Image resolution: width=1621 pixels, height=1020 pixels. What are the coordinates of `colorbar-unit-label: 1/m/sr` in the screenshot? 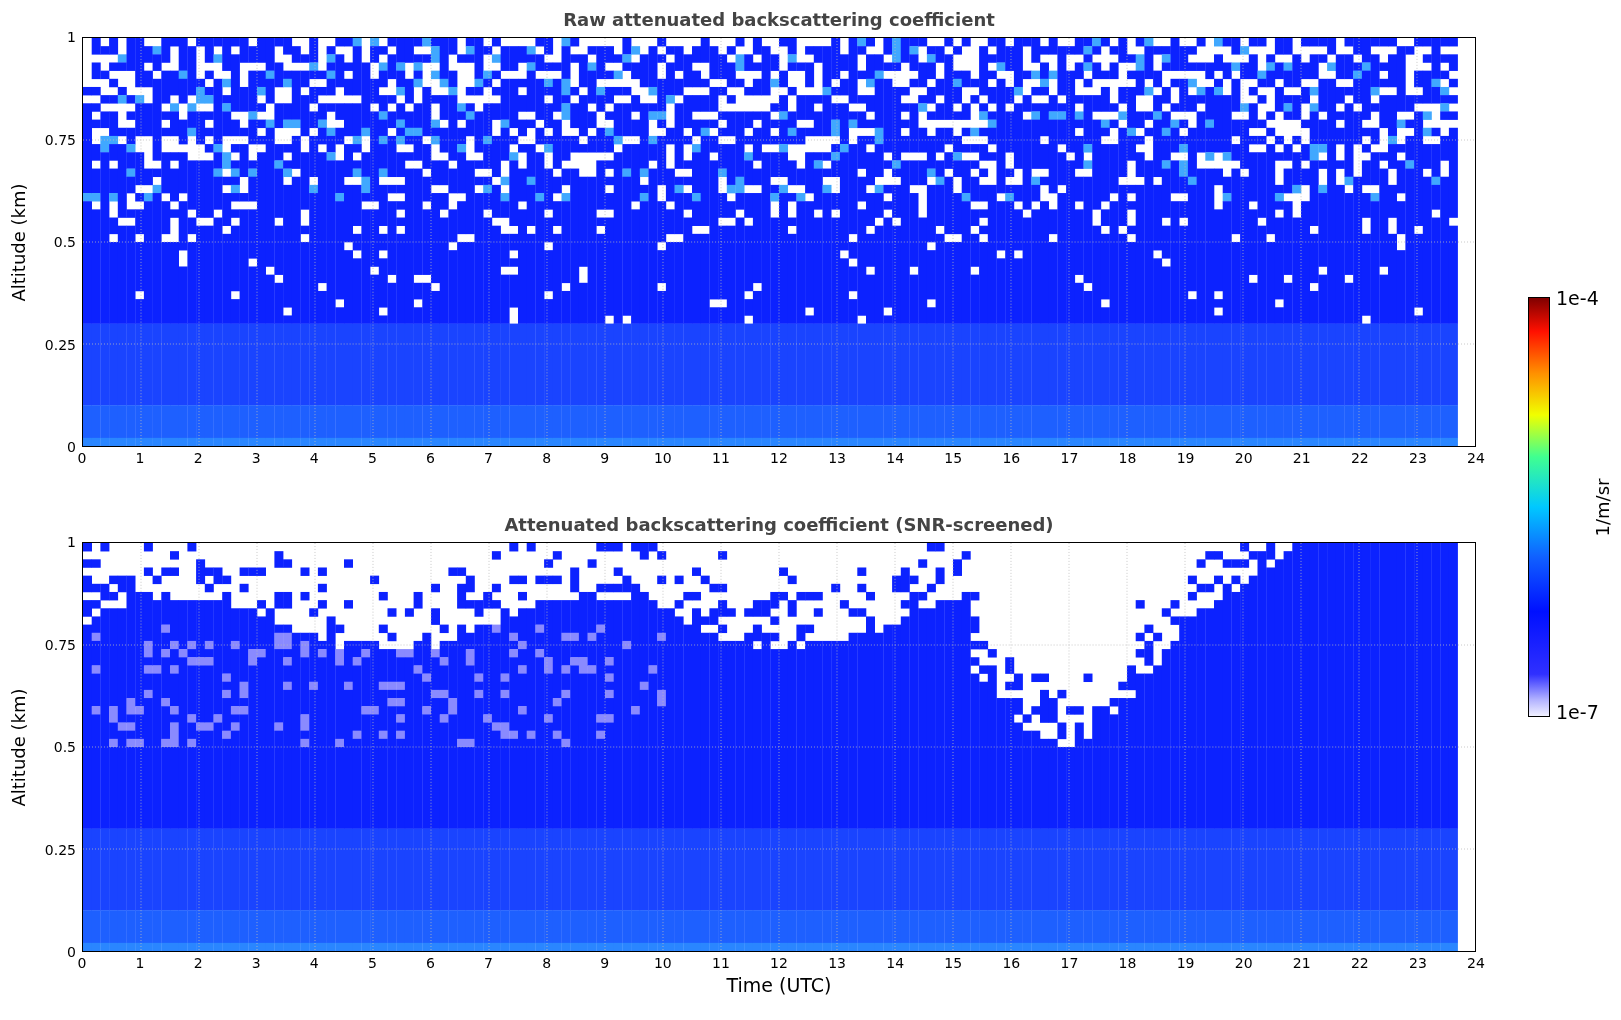 It's located at (1603, 507).